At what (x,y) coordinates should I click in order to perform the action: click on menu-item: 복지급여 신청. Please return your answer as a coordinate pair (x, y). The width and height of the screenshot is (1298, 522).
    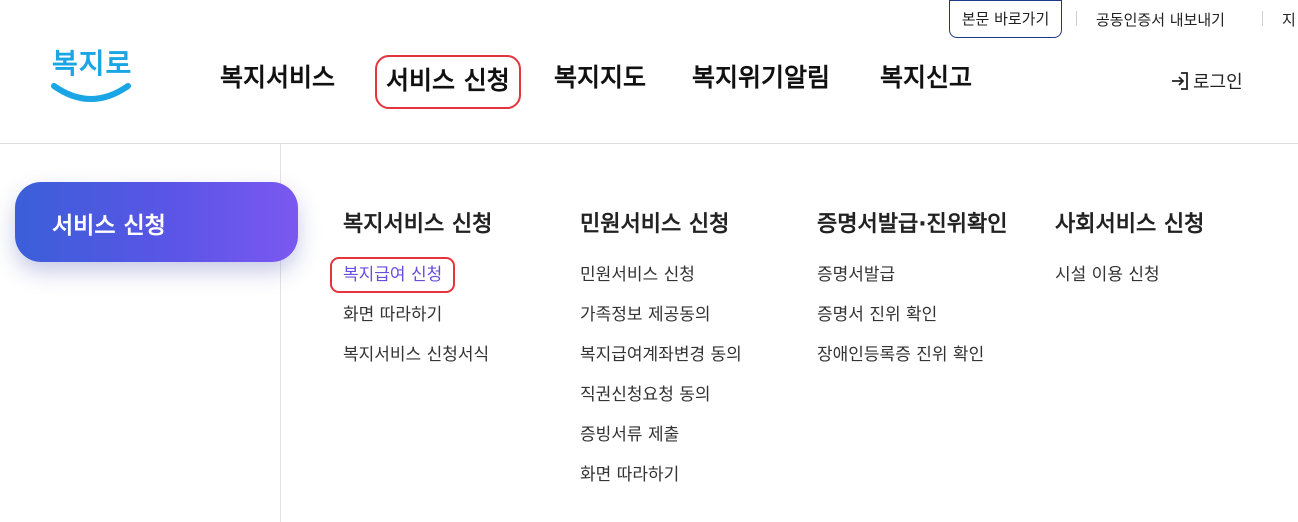
    Looking at the image, I should click on (411, 279).